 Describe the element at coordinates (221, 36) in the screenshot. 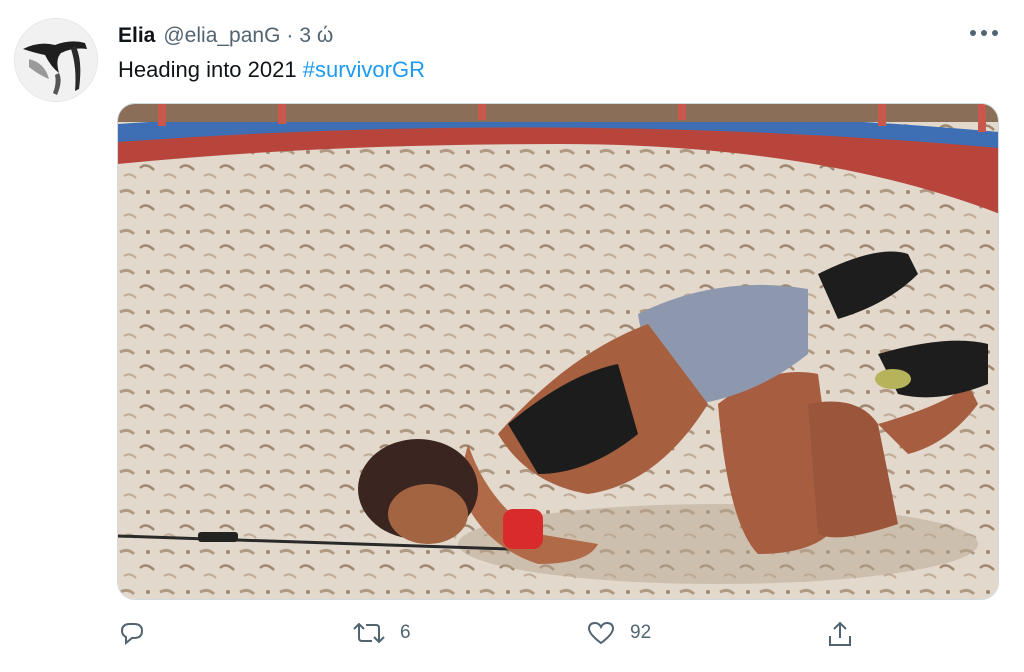

I see `author-handle: @elia_panG` at that location.